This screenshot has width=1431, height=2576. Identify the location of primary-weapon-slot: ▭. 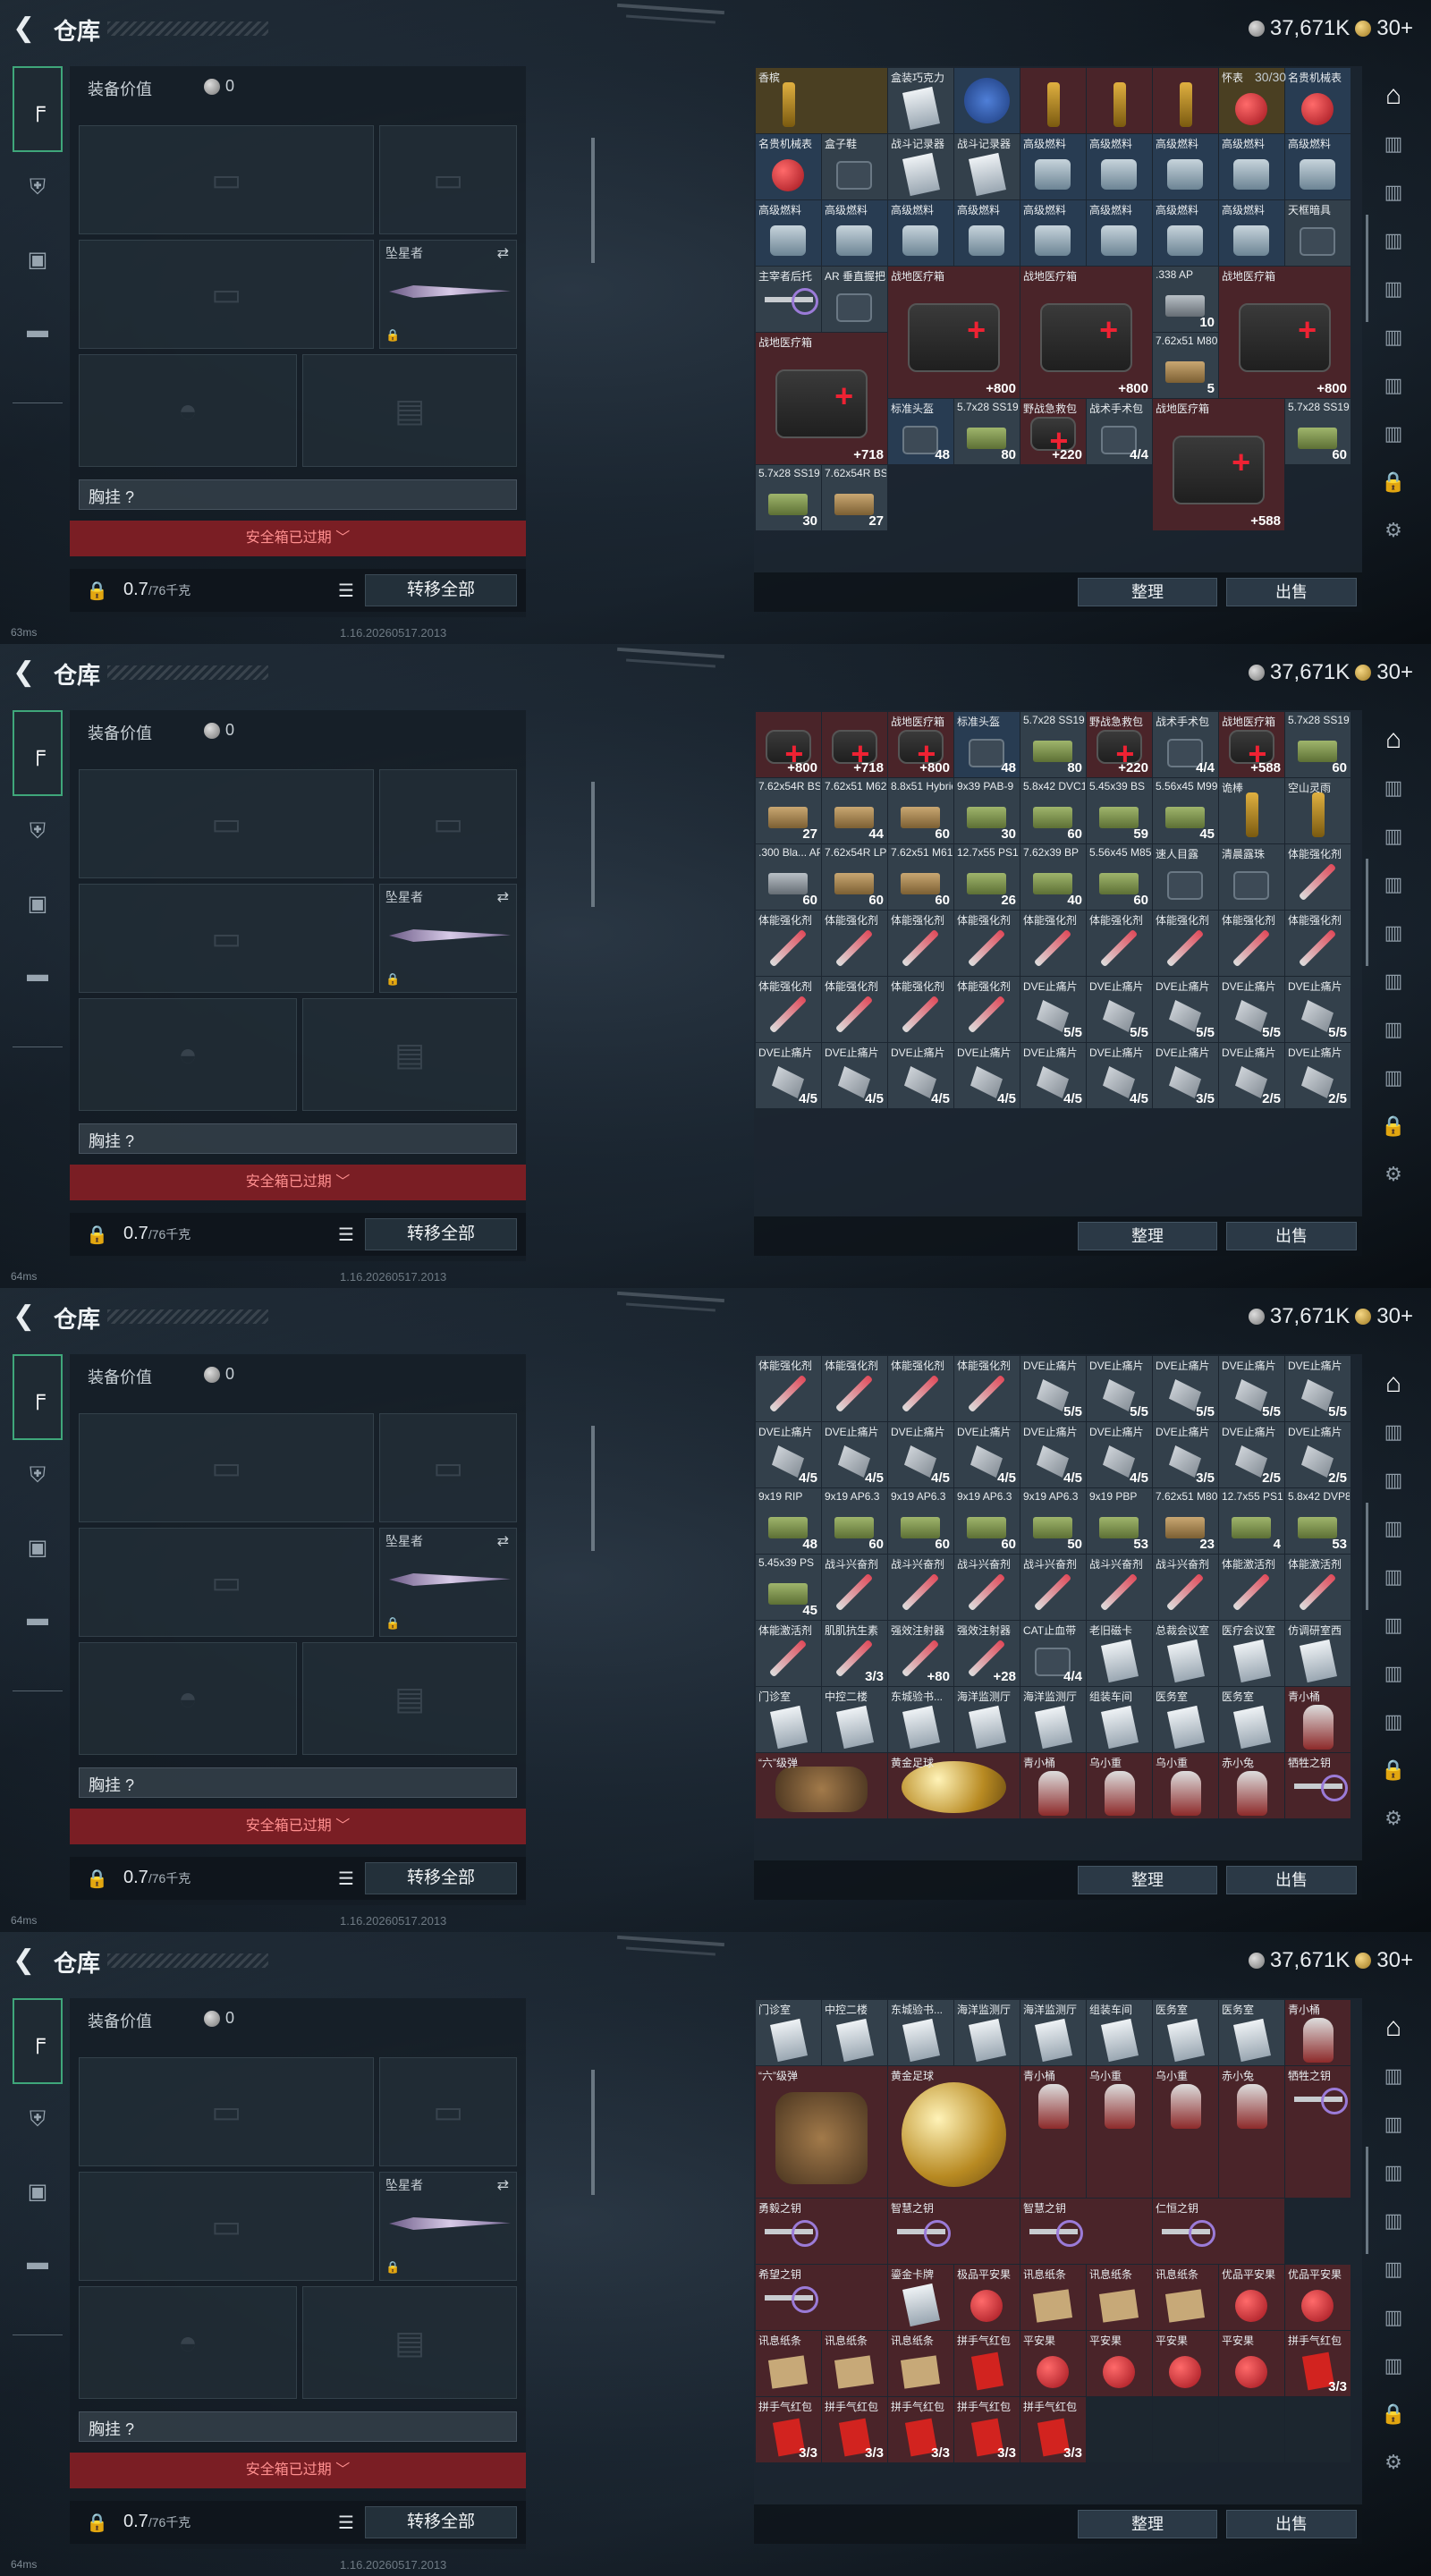
(227, 823).